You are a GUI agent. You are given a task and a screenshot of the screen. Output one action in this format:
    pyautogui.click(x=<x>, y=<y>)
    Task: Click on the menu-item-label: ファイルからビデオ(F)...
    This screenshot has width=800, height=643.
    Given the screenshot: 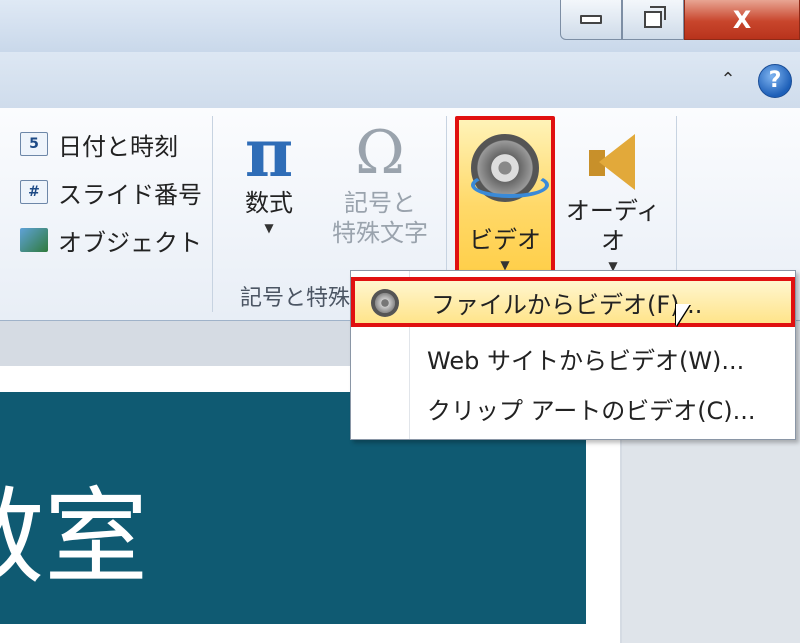 What is the action you would take?
    pyautogui.click(x=567, y=304)
    